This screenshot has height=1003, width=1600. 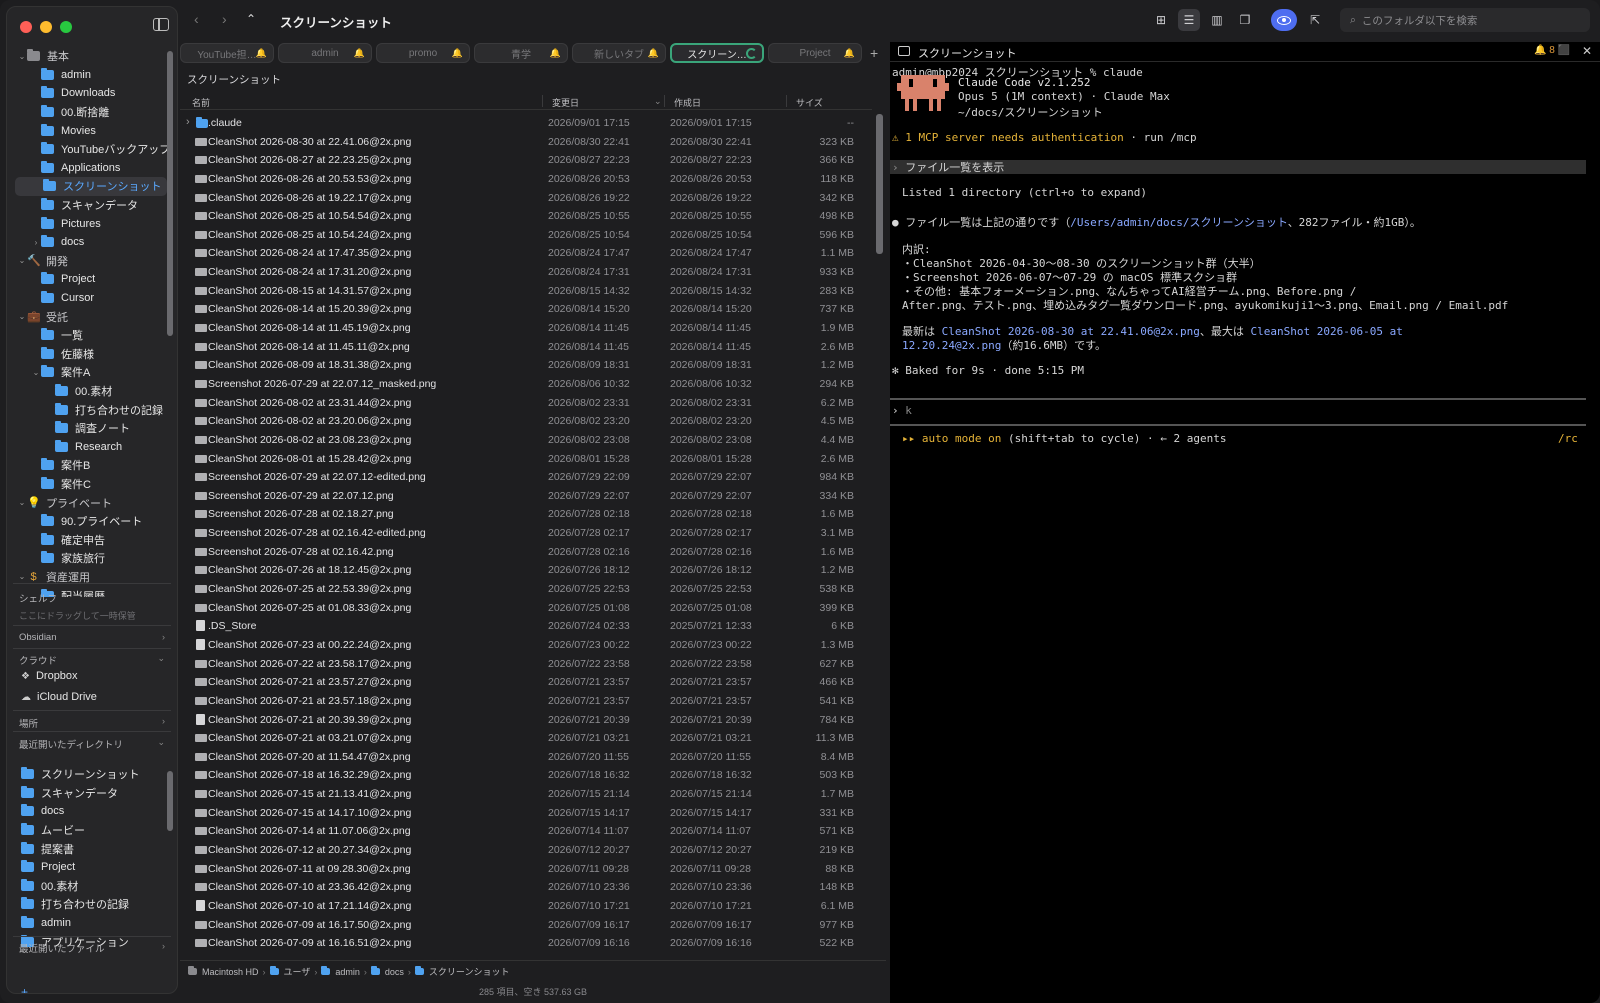 What do you see at coordinates (89, 112) in the screenshot?
I see `sidebar-item: 00.断捨離` at bounding box center [89, 112].